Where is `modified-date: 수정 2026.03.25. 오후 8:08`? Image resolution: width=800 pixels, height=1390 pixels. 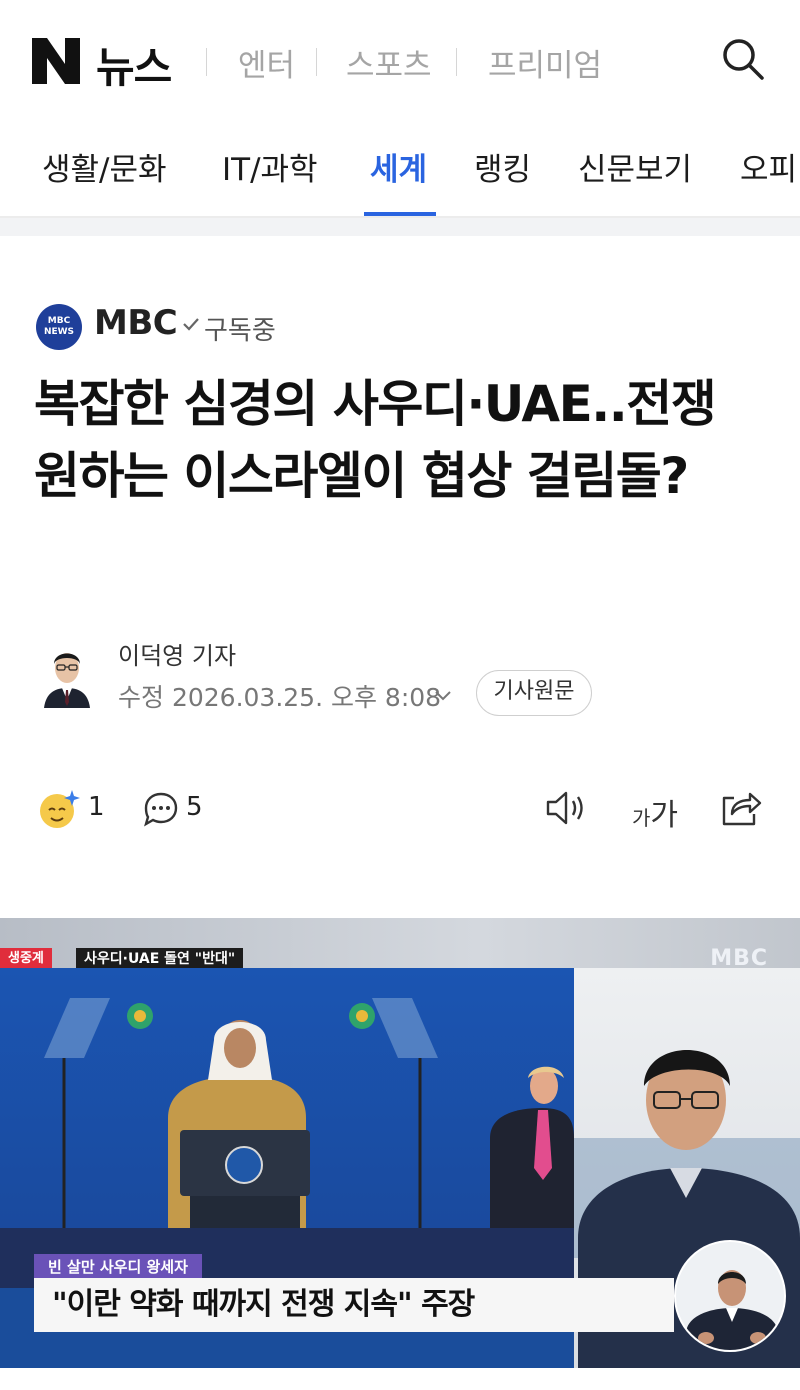
modified-date: 수정 2026.03.25. 오후 8:08 is located at coordinates (280, 697).